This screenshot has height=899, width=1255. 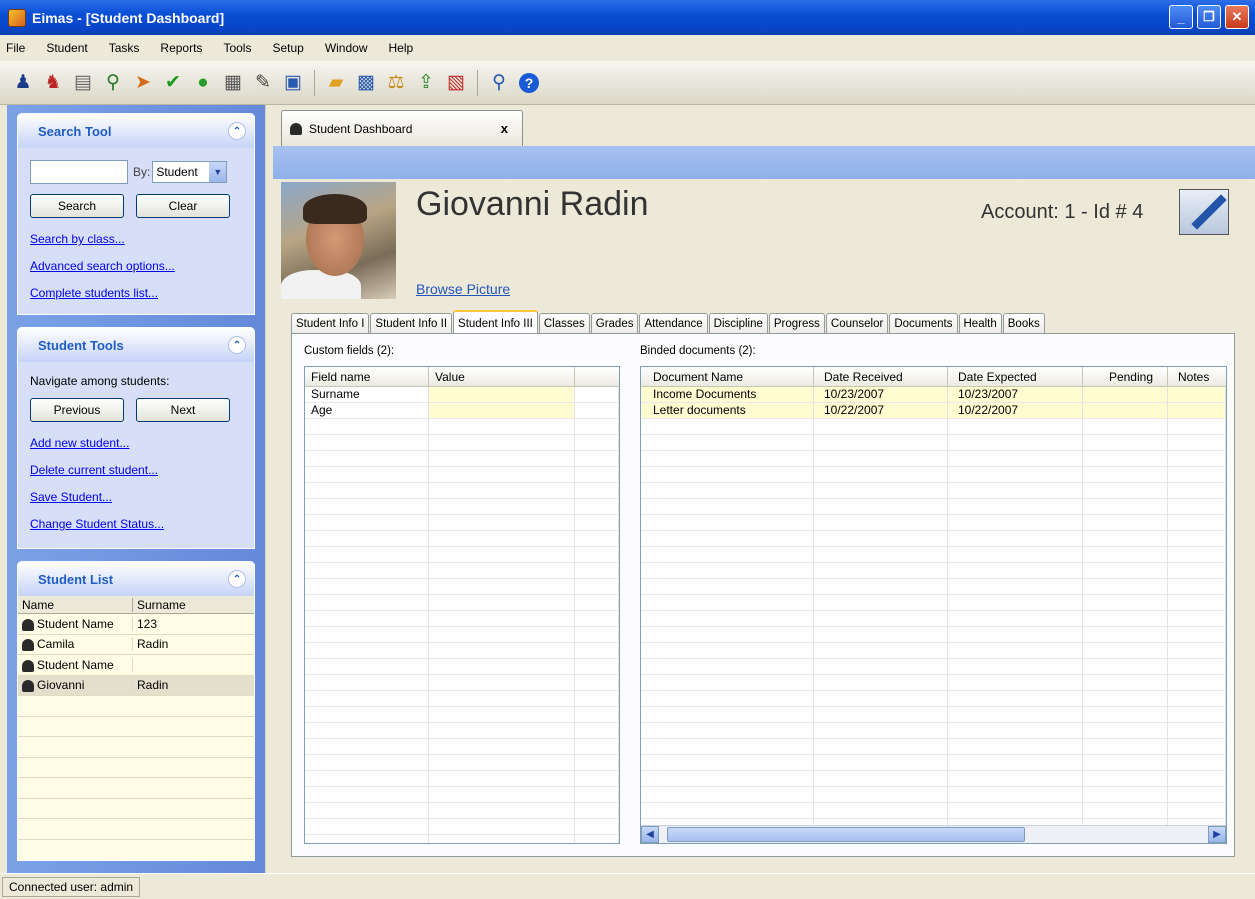 What do you see at coordinates (75, 604) in the screenshot?
I see `column-header-name: Name` at bounding box center [75, 604].